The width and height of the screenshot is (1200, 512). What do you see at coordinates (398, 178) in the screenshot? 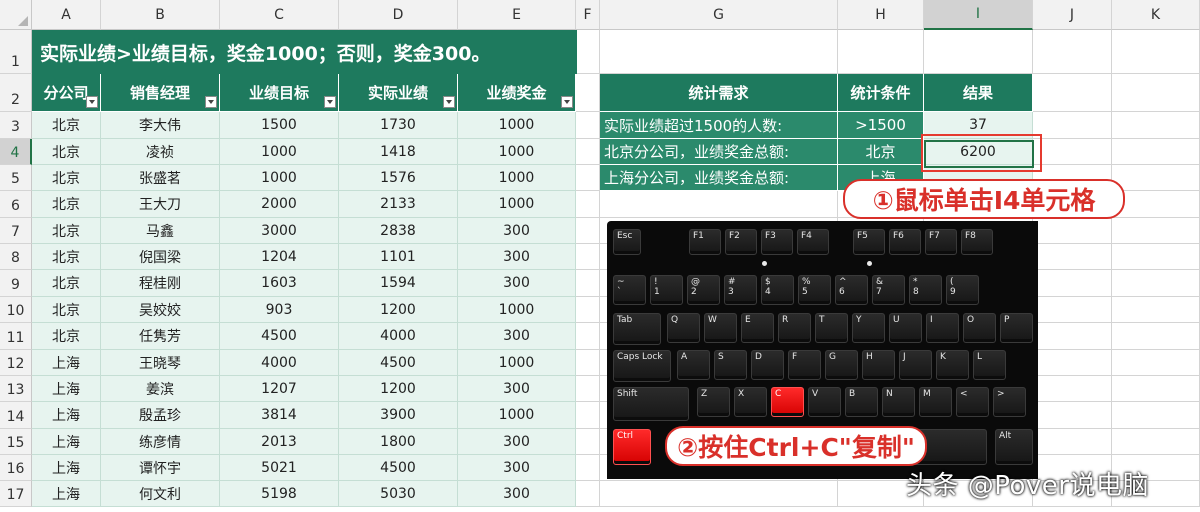
I see `data-cell: 1576` at bounding box center [398, 178].